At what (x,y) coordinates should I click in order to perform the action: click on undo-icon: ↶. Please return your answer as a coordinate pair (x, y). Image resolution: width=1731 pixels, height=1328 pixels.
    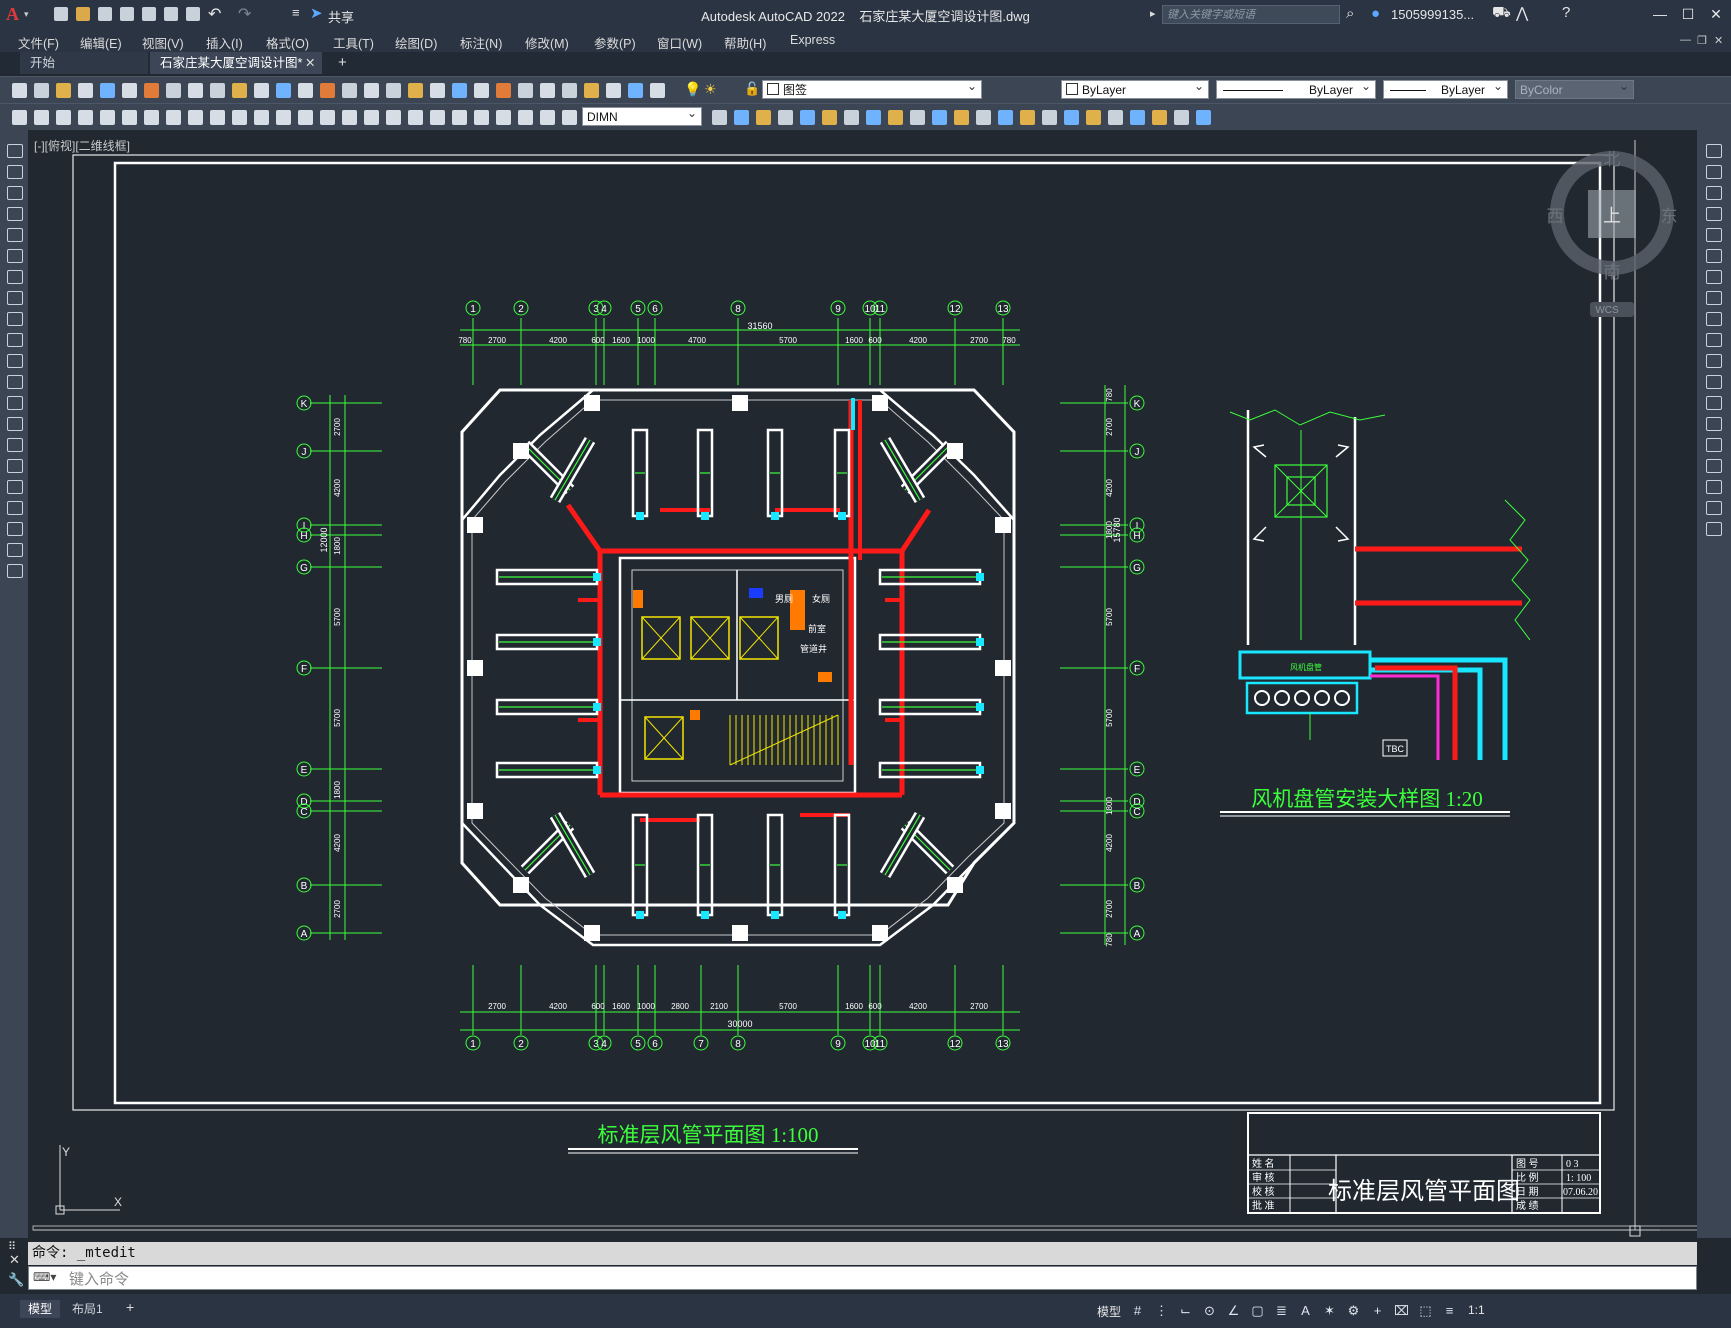
    Looking at the image, I should click on (214, 14).